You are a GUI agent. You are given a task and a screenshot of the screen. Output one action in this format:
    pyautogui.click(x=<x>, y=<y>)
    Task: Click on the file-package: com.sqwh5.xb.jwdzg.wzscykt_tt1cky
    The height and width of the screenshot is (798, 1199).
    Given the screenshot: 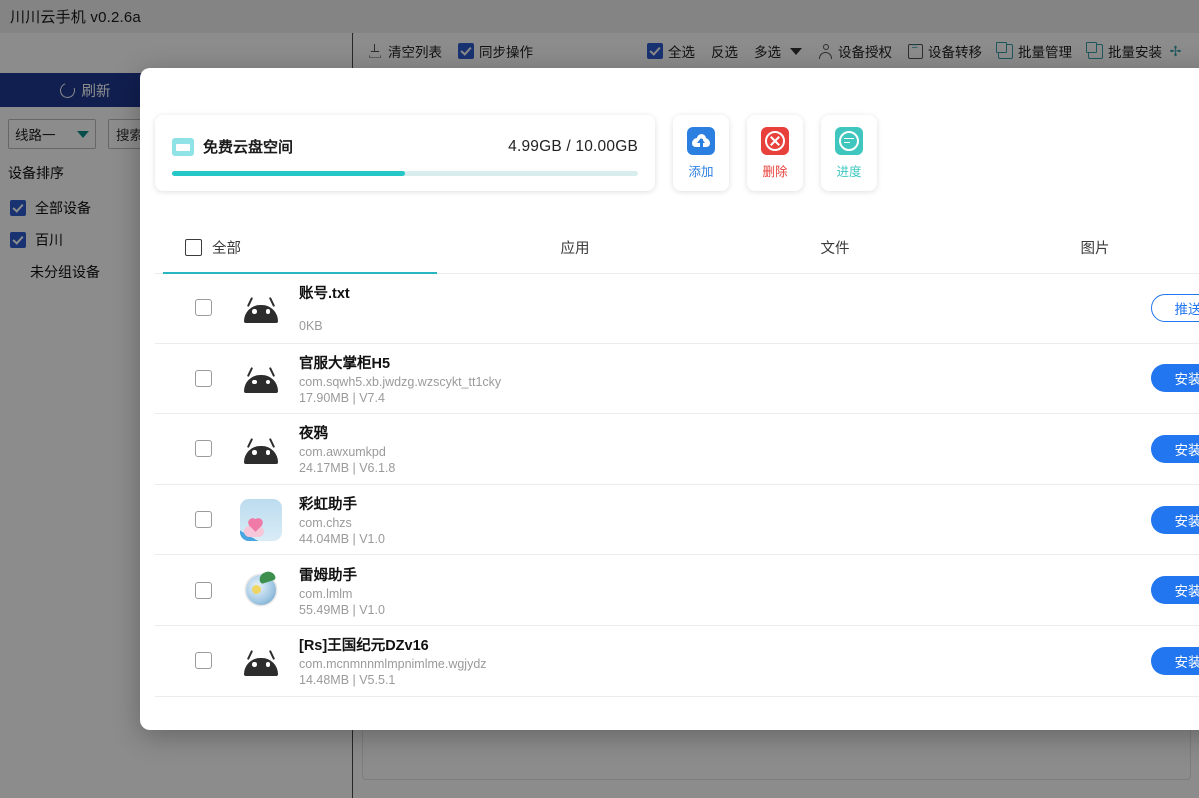 What is the action you would take?
    pyautogui.click(x=400, y=381)
    